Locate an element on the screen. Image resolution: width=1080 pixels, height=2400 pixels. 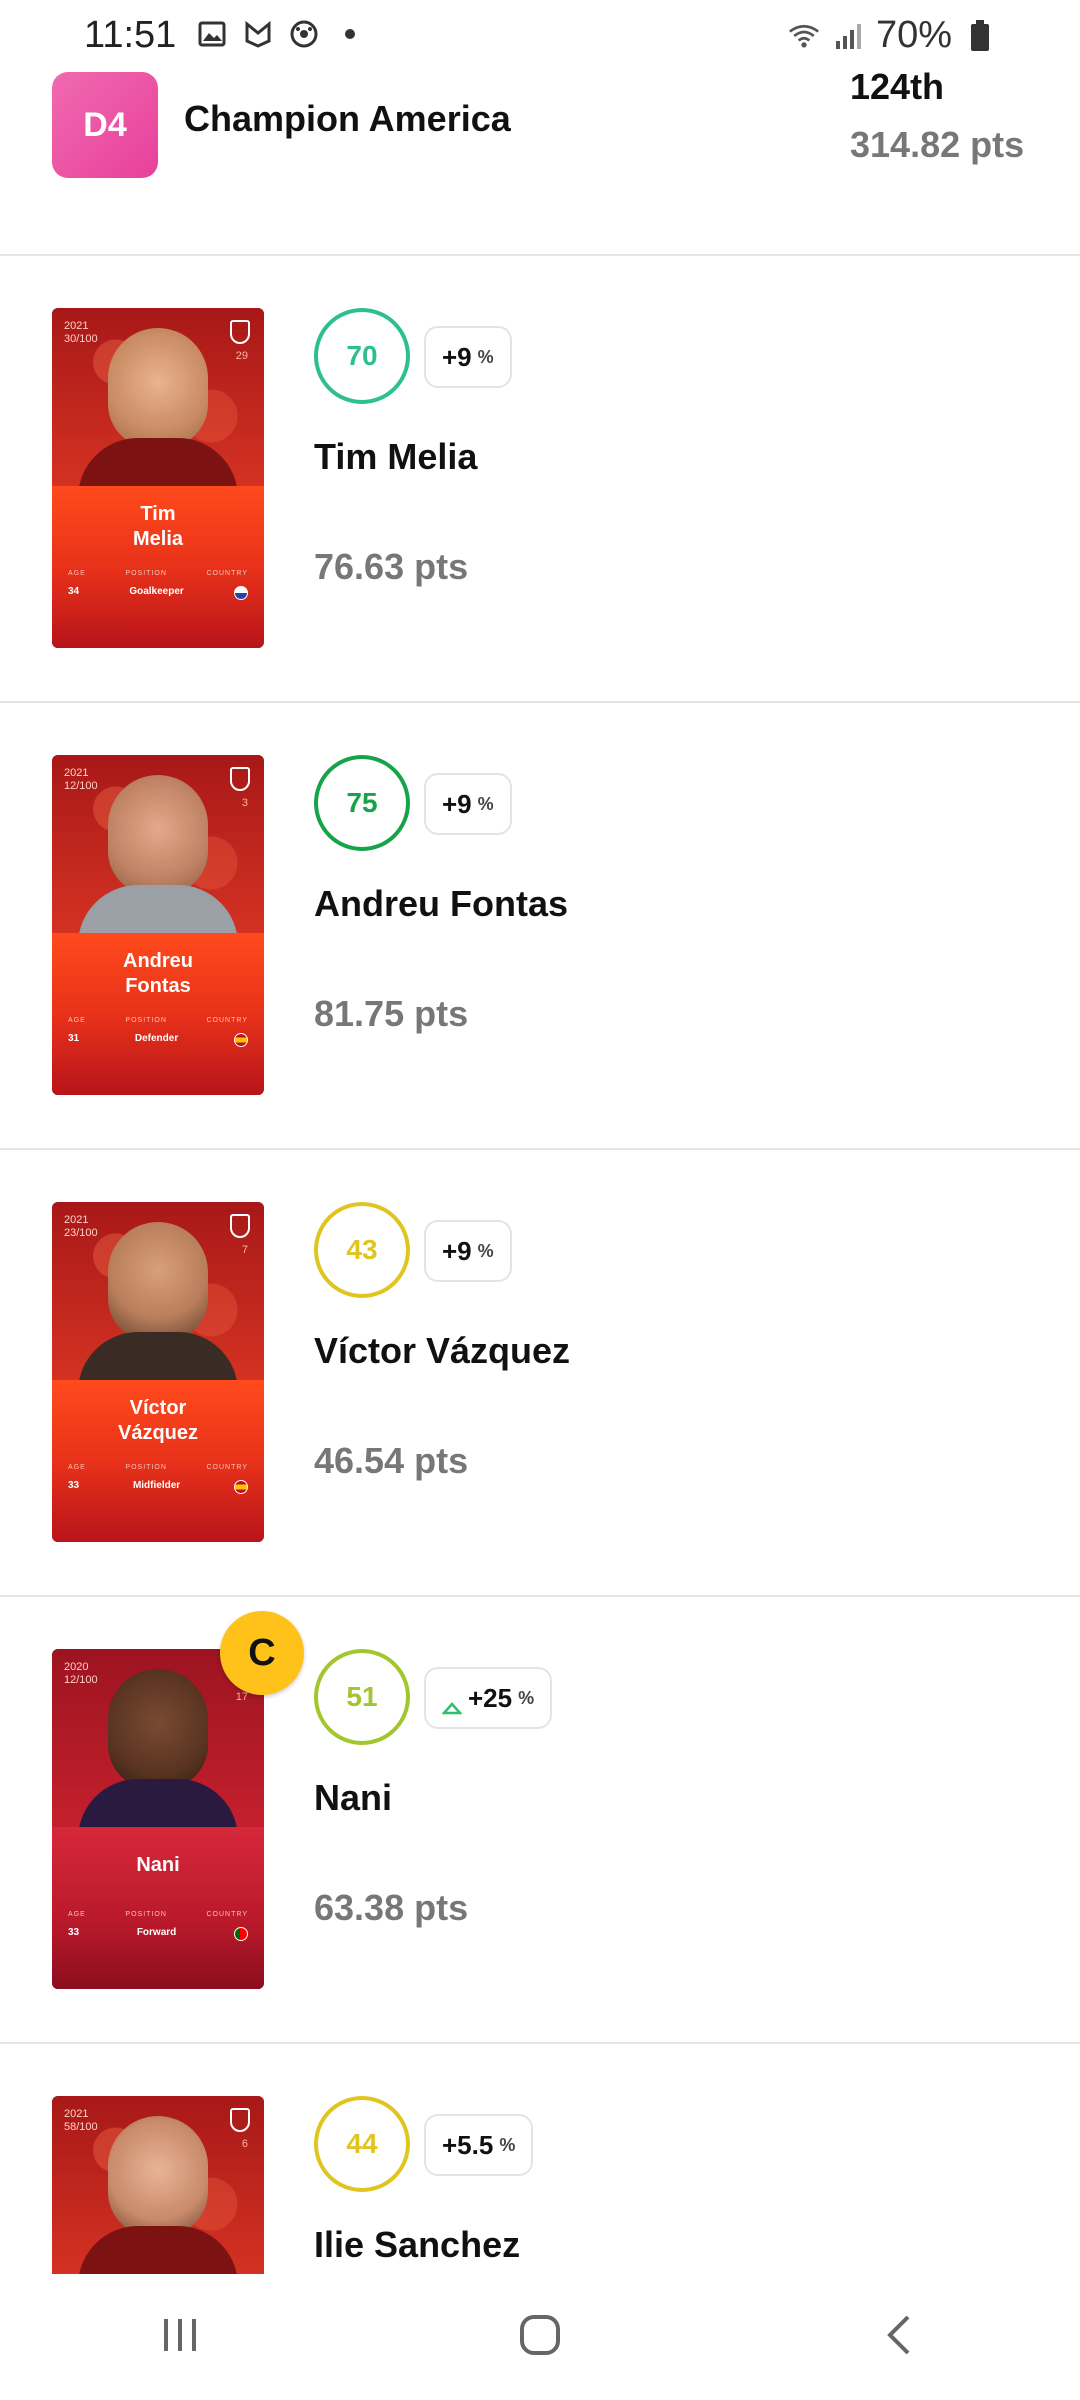
card-edition: 2021 23/100 is located at coordinates (81, 1226).